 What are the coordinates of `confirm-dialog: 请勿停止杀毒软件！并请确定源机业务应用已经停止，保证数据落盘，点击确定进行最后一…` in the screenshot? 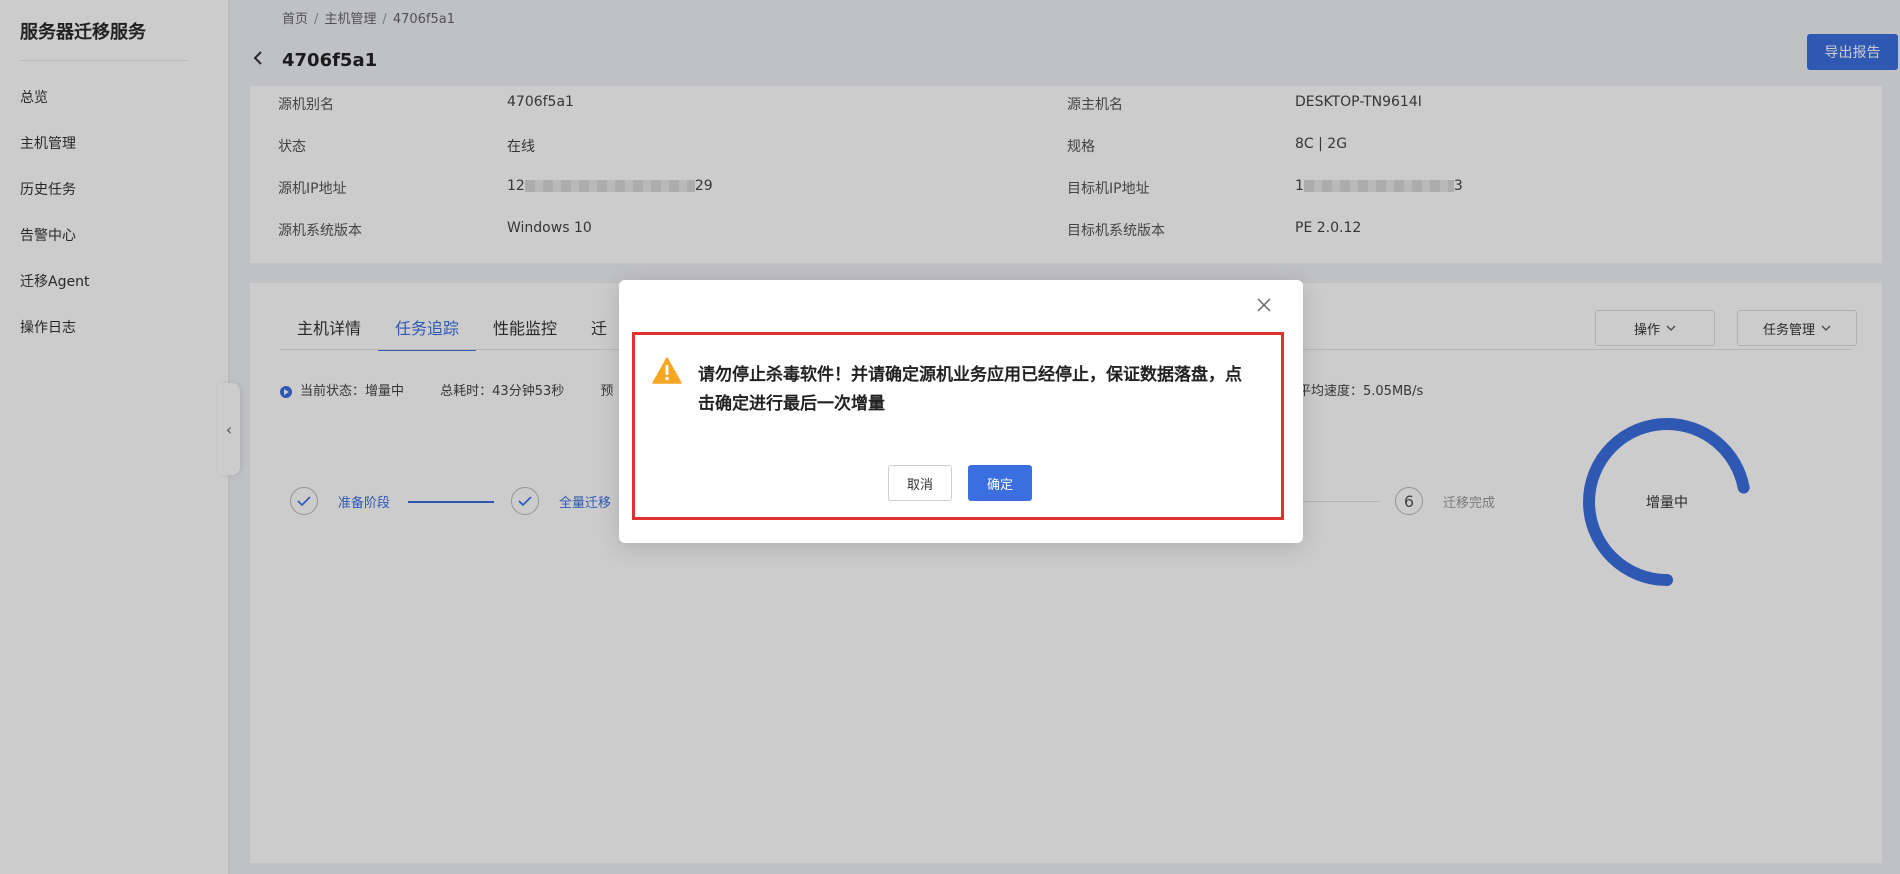 It's located at (961, 411).